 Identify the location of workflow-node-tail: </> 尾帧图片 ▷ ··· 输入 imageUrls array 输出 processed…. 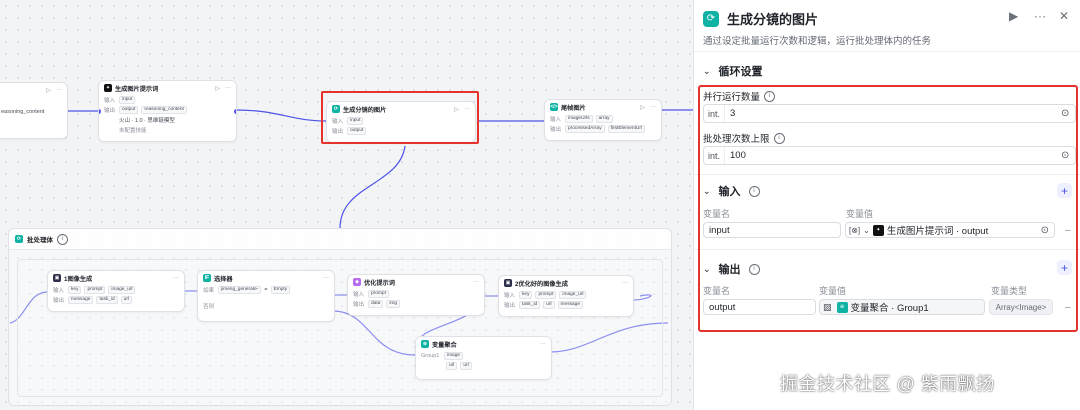
(603, 120).